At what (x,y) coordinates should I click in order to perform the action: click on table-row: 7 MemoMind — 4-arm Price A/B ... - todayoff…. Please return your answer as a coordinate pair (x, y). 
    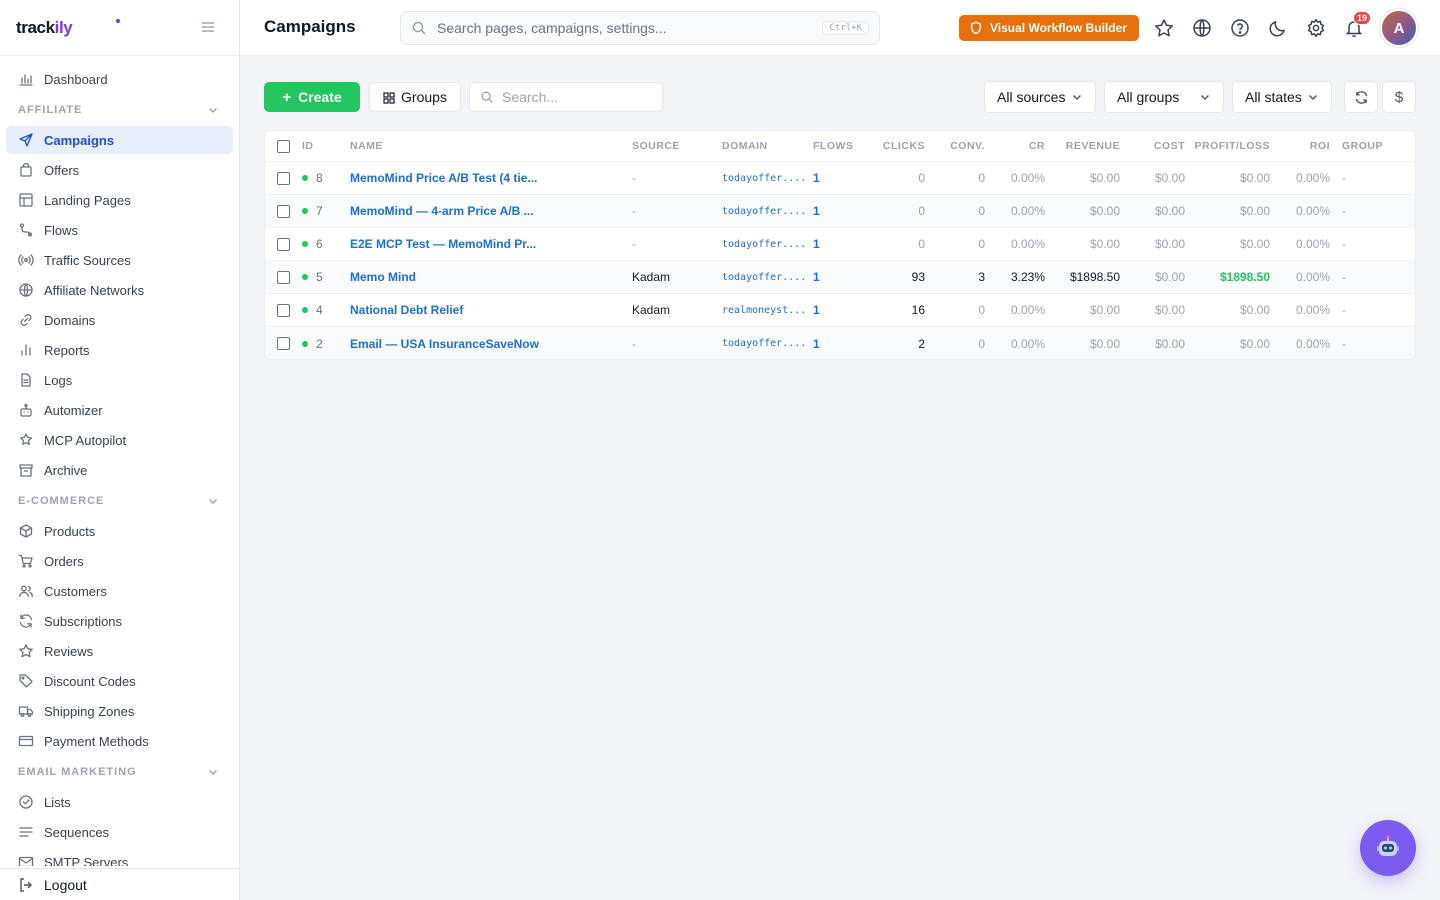
    Looking at the image, I should click on (840, 211).